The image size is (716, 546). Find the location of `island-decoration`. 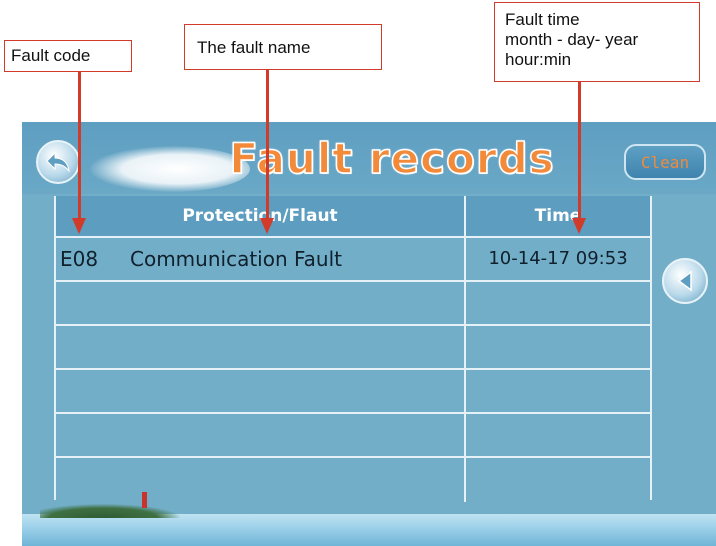

island-decoration is located at coordinates (110, 511).